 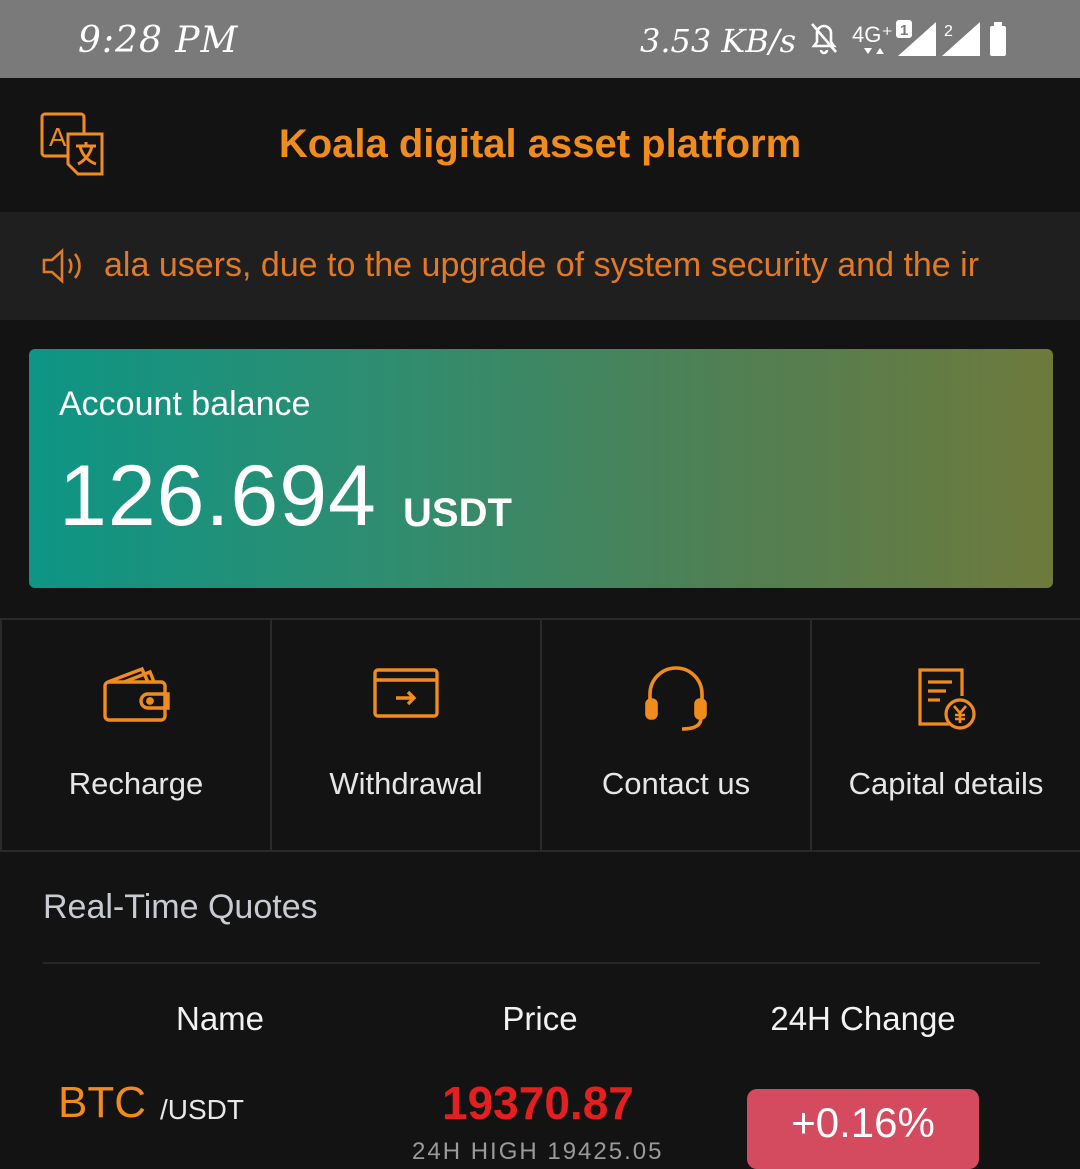 I want to click on quotes-divider, so click(x=541, y=963).